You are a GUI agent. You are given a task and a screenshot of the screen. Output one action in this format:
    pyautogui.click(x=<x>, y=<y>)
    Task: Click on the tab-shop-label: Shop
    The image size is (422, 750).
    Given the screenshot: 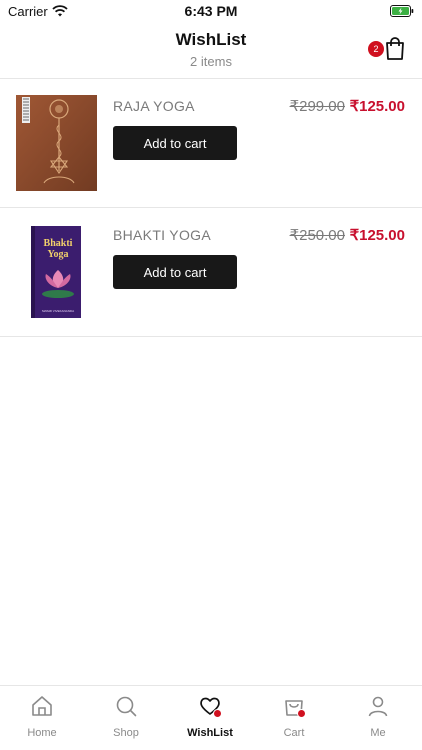 What is the action you would take?
    pyautogui.click(x=126, y=733)
    